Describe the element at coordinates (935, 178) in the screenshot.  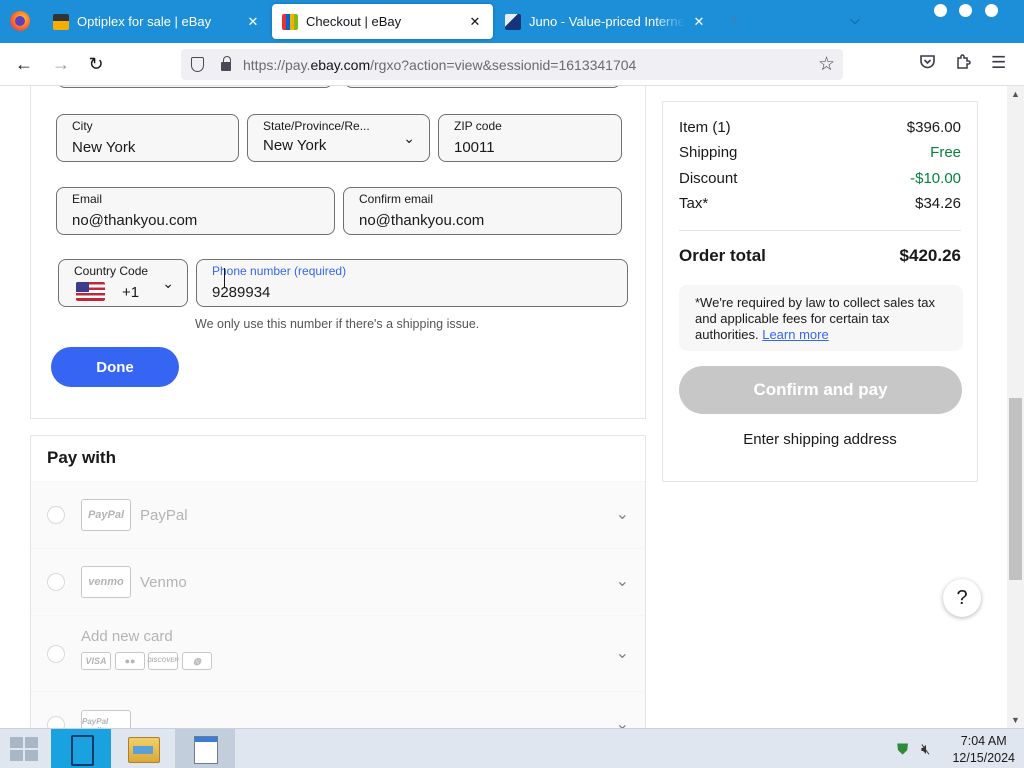
I see `discount-amount: -$10.00` at that location.